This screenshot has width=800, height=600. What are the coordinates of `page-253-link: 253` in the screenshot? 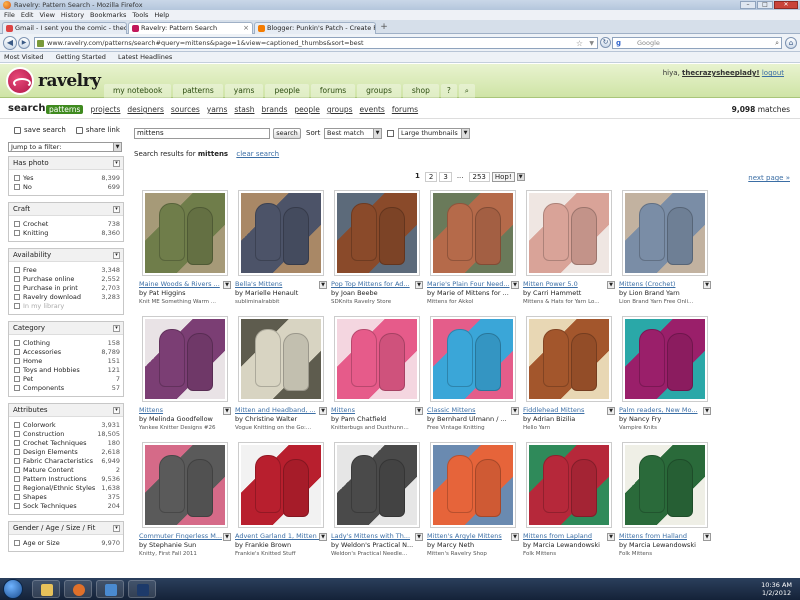 It's located at (479, 177).